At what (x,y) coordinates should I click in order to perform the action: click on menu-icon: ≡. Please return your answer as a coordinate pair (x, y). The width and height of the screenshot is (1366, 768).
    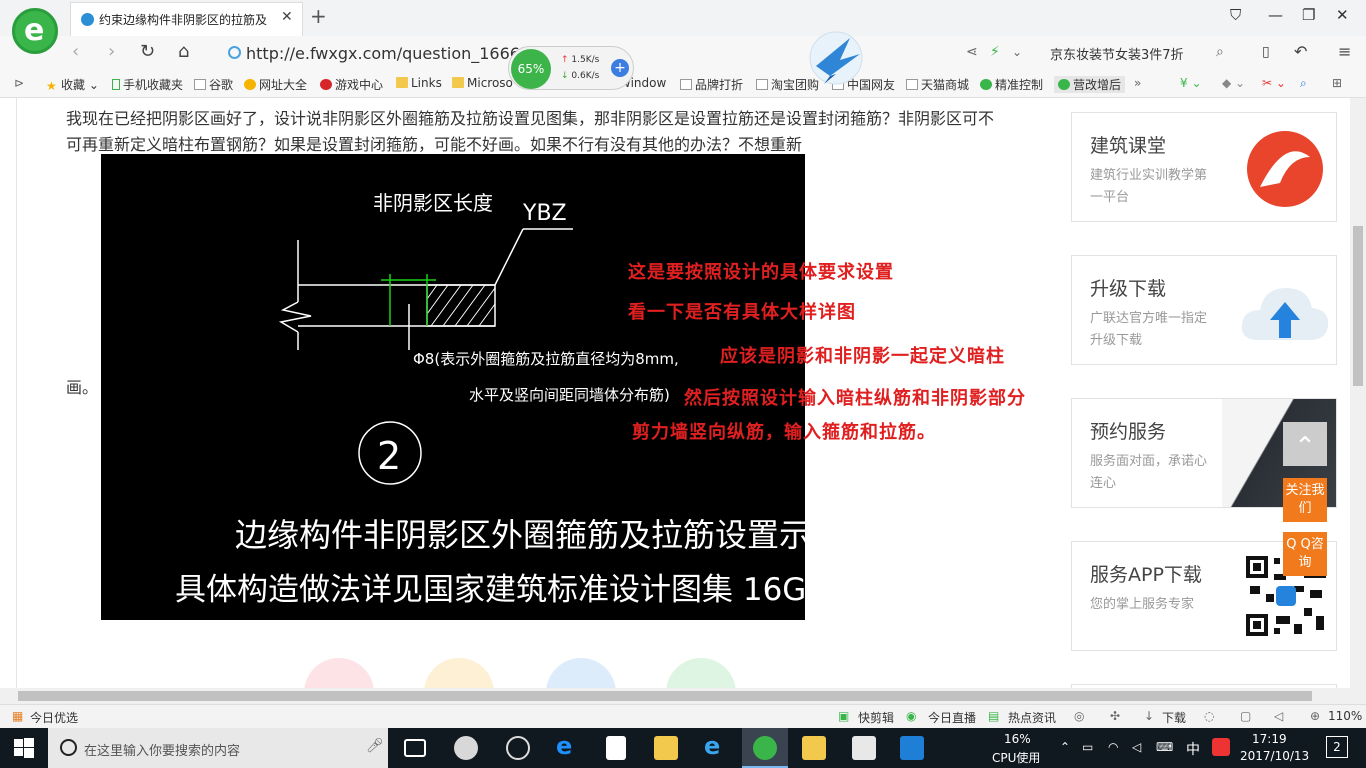
    Looking at the image, I should click on (1344, 51).